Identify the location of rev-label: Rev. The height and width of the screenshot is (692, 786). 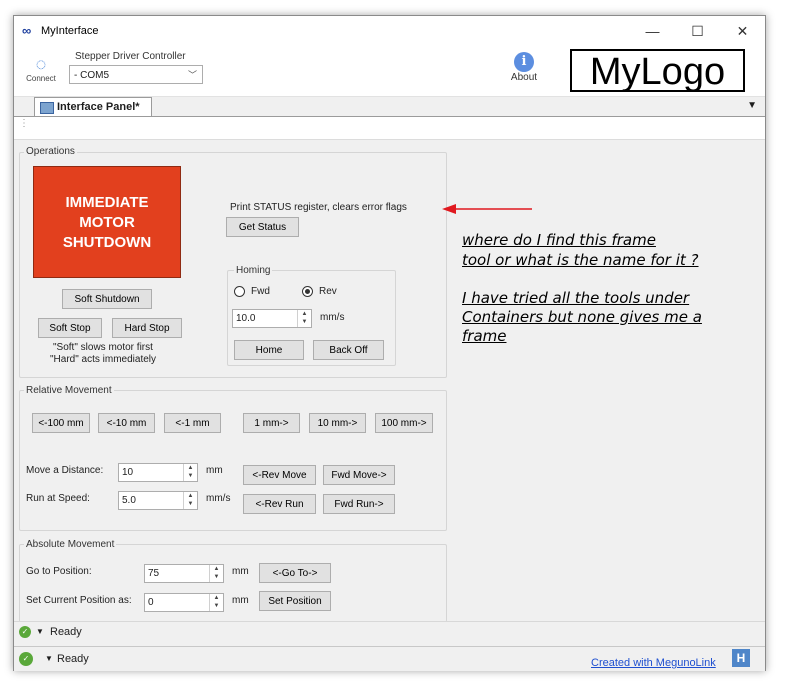
(328, 291).